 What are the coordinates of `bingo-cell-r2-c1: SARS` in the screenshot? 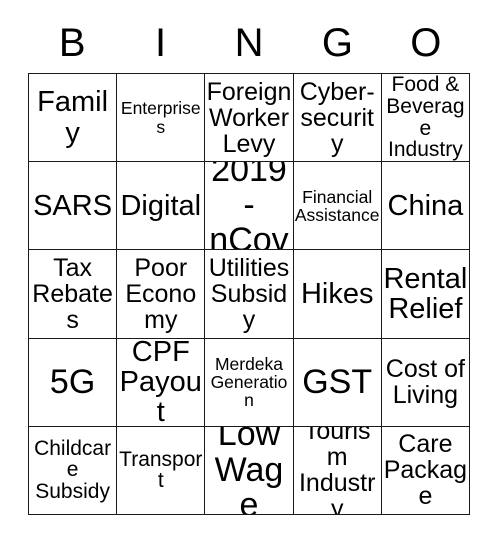 It's located at (73, 206).